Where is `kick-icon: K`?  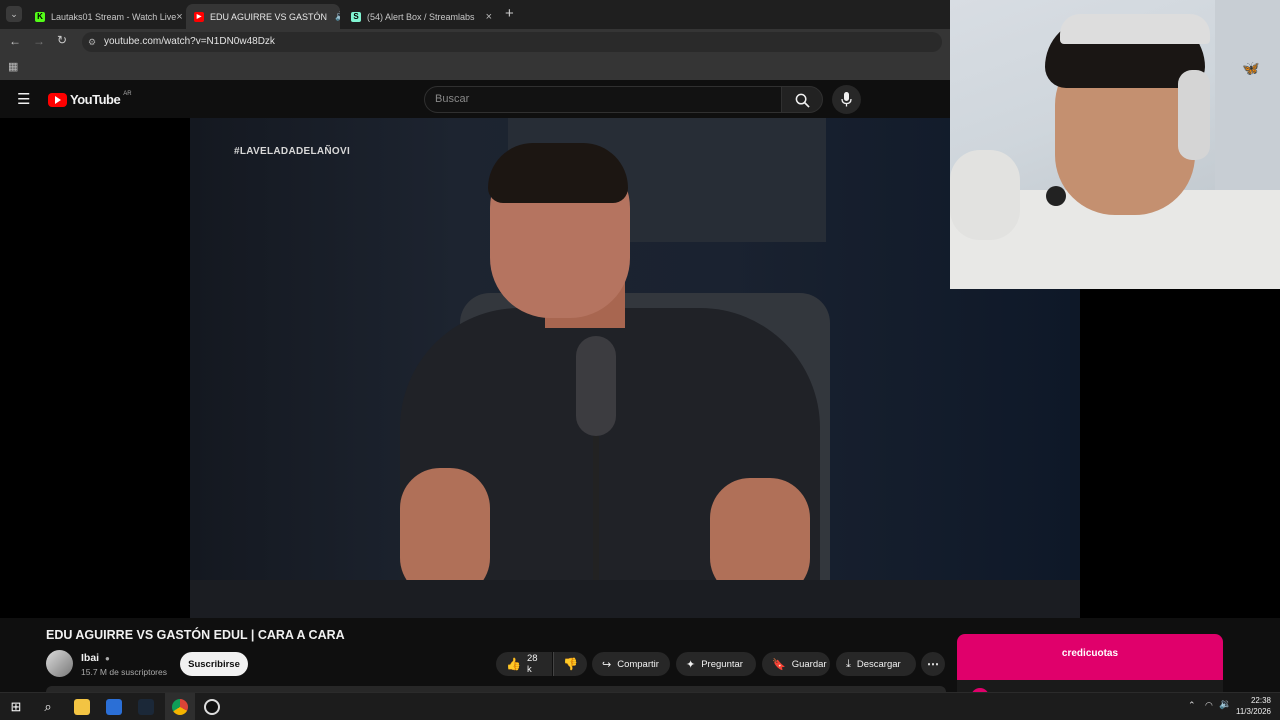
kick-icon: K is located at coordinates (40, 16).